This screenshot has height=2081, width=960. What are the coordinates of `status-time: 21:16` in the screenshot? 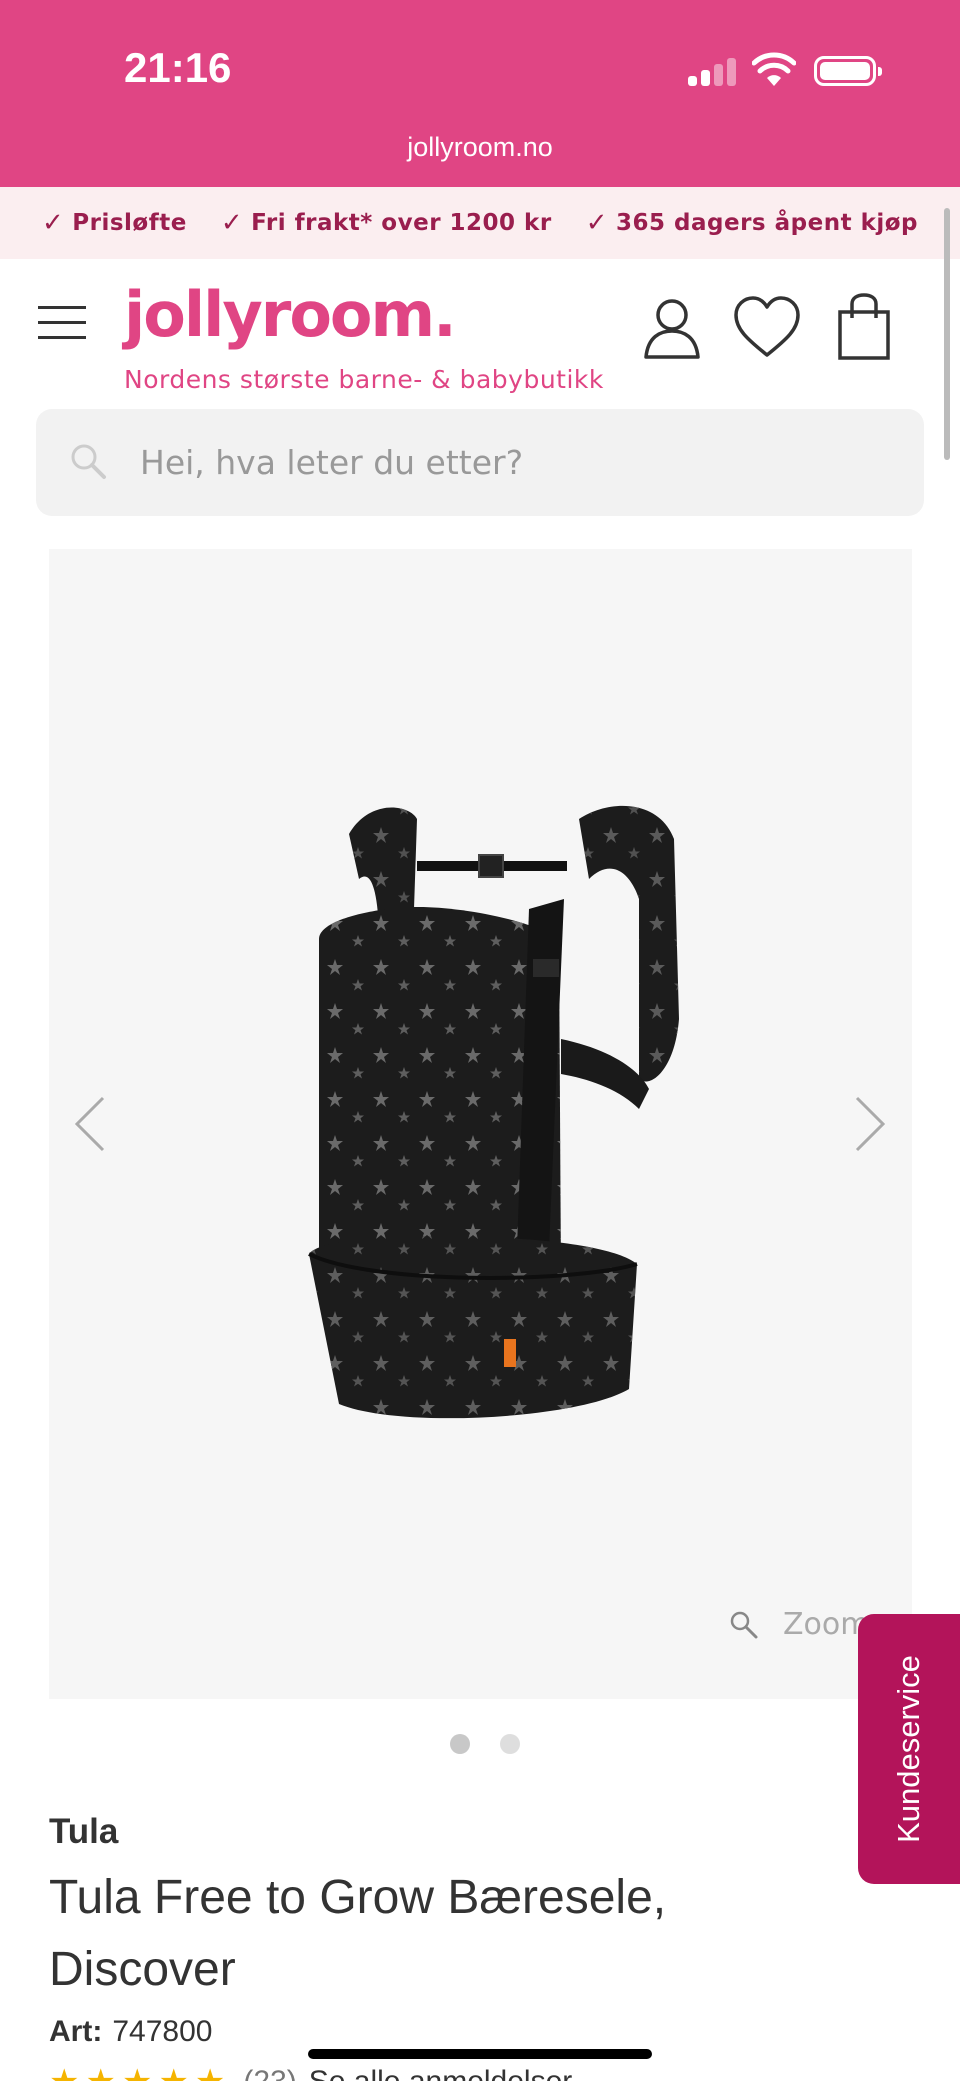 It's located at (178, 67).